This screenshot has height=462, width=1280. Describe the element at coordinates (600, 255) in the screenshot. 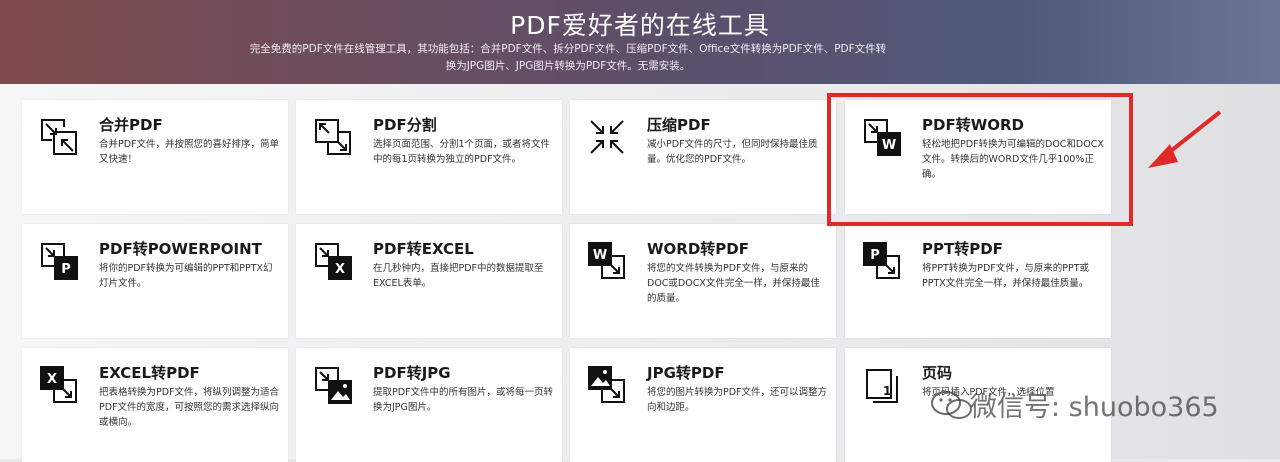

I see `icon-glyph: W` at that location.